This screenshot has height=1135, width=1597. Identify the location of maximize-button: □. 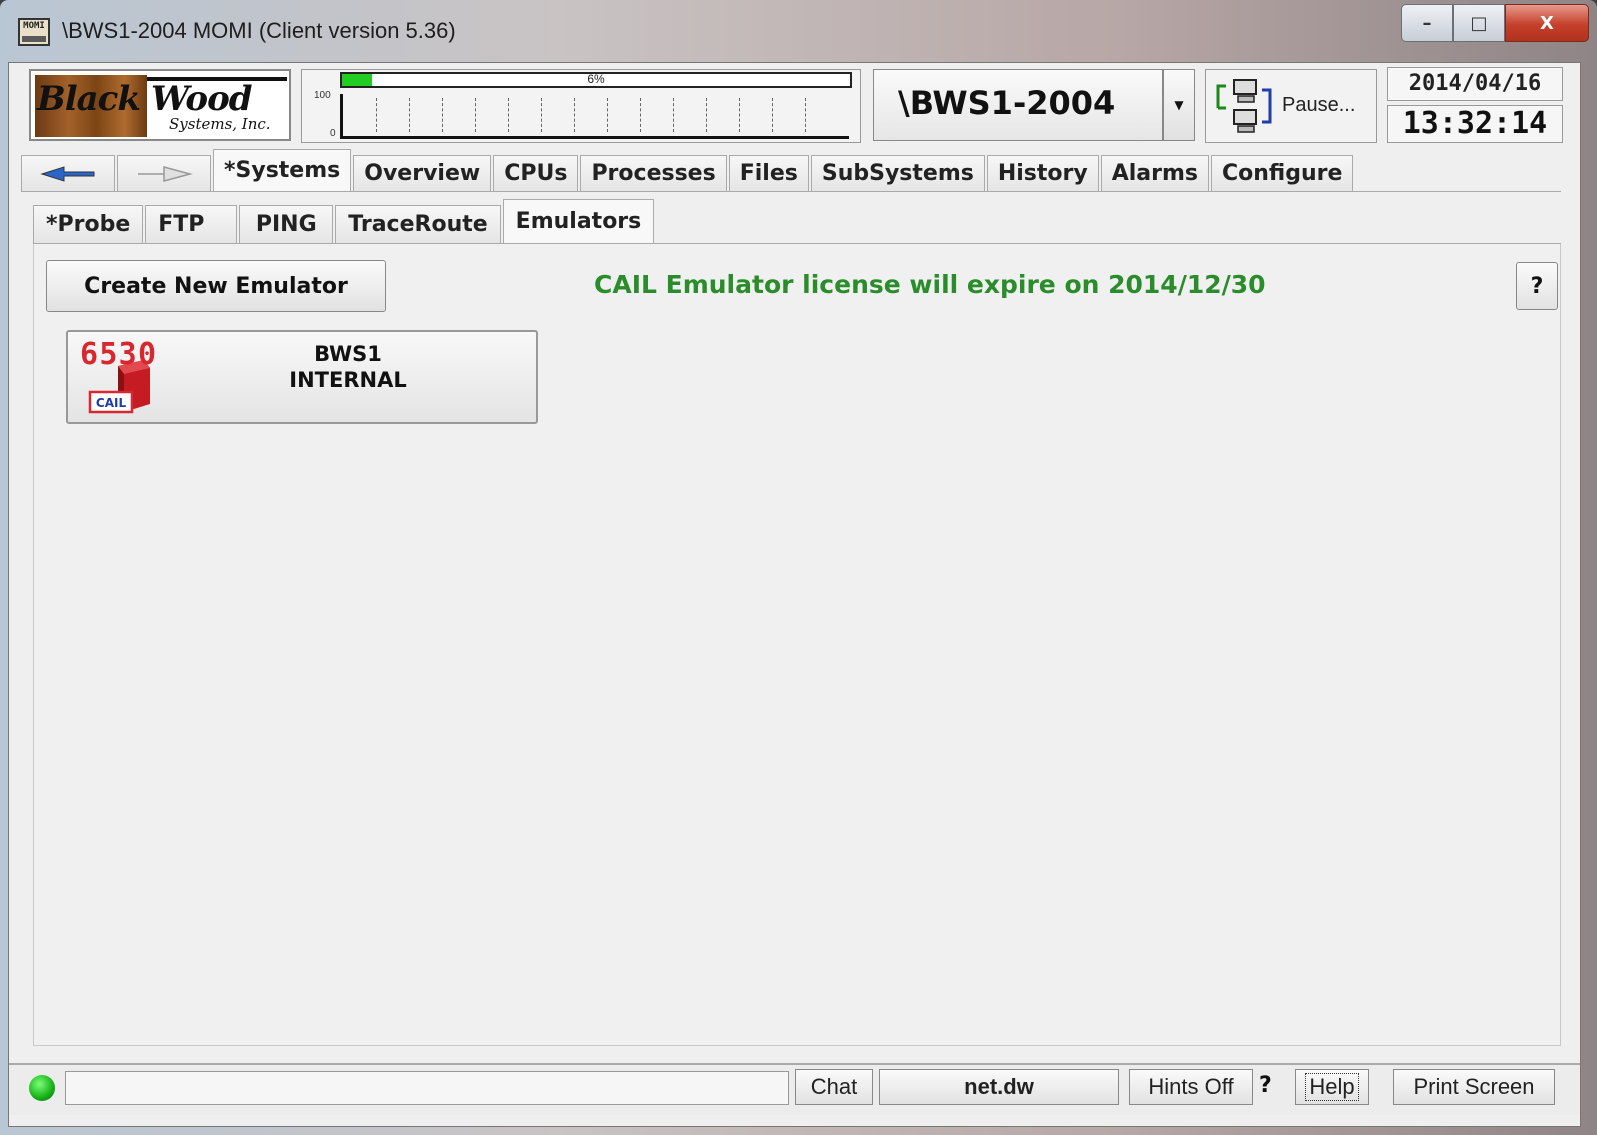
(1479, 23).